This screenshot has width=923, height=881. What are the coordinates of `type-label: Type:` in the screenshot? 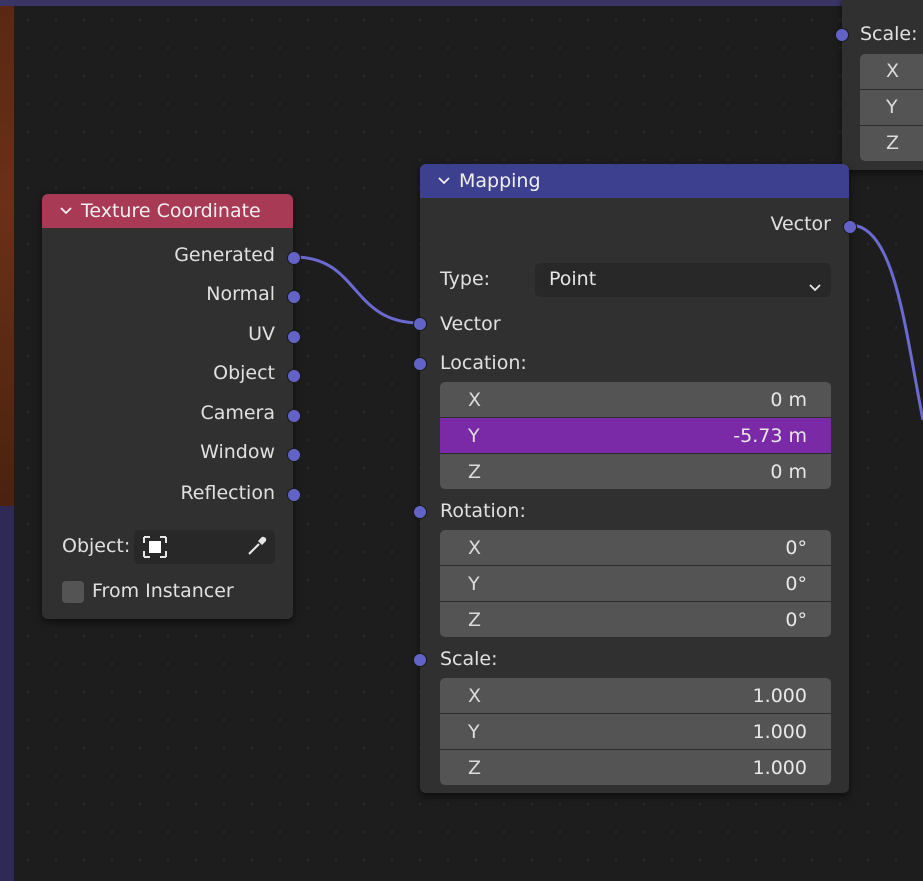 It's located at (465, 279).